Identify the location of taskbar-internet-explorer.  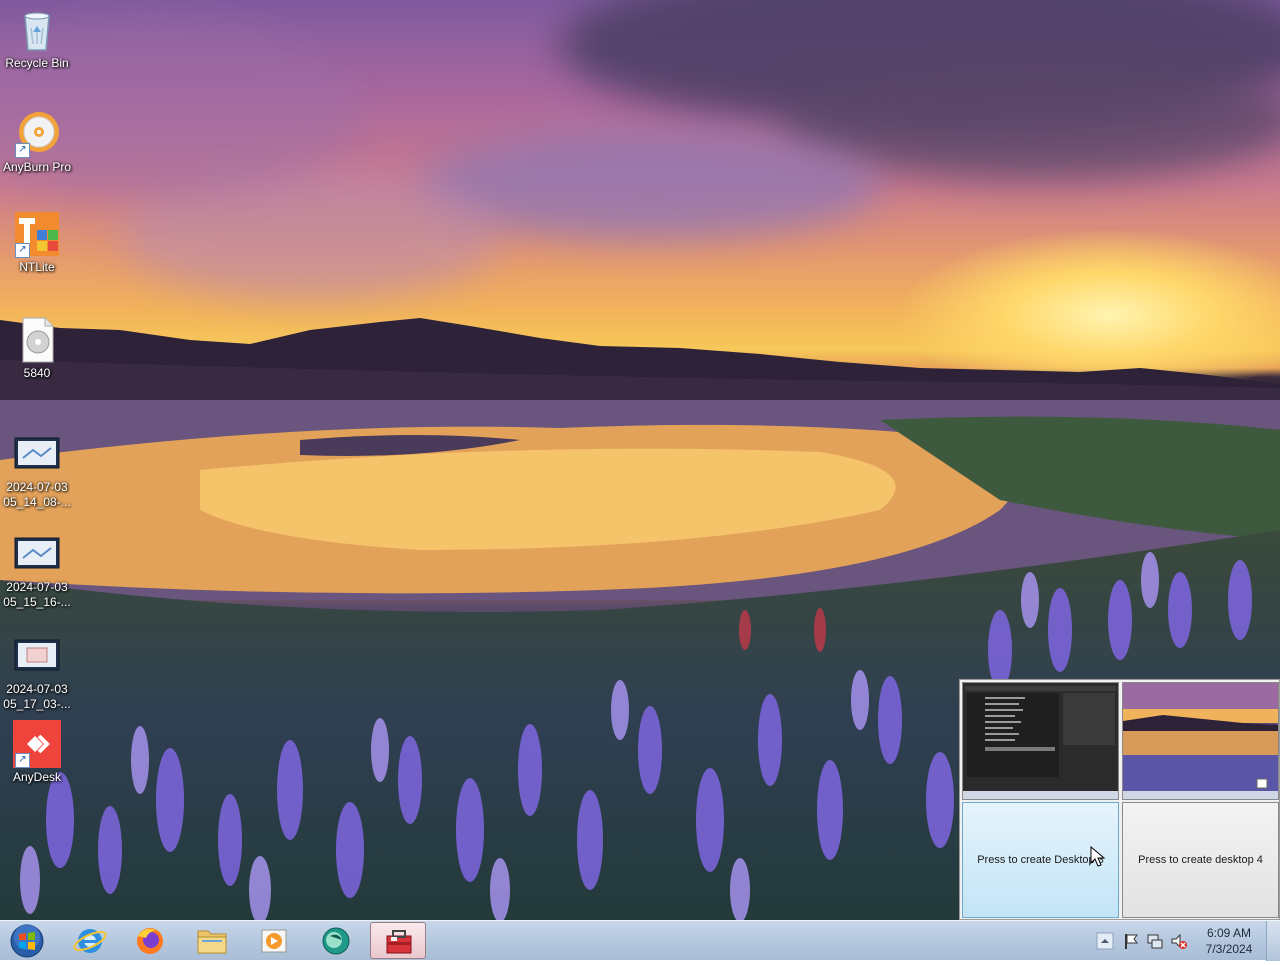
(90, 940).